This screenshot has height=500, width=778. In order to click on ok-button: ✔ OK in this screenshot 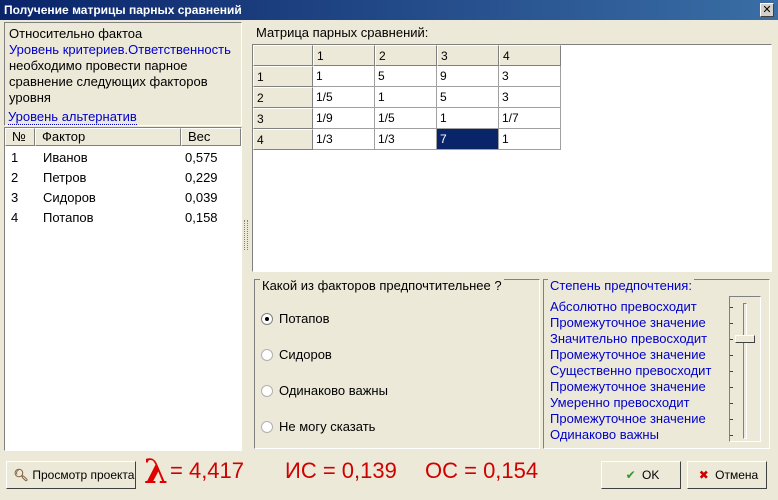, I will do `click(641, 475)`.